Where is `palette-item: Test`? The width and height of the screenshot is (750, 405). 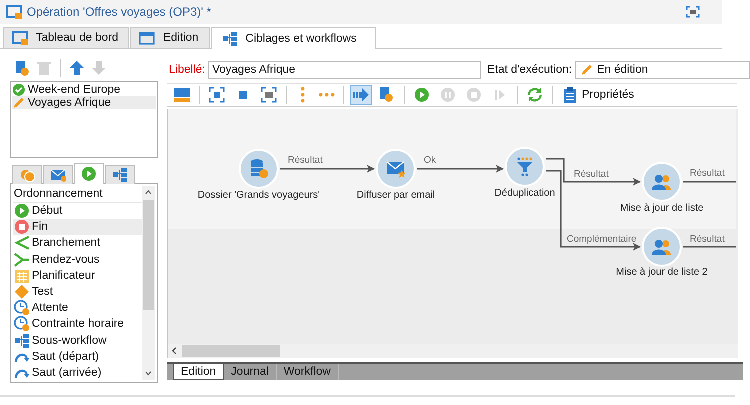
palette-item: Test is located at coordinates (77, 292).